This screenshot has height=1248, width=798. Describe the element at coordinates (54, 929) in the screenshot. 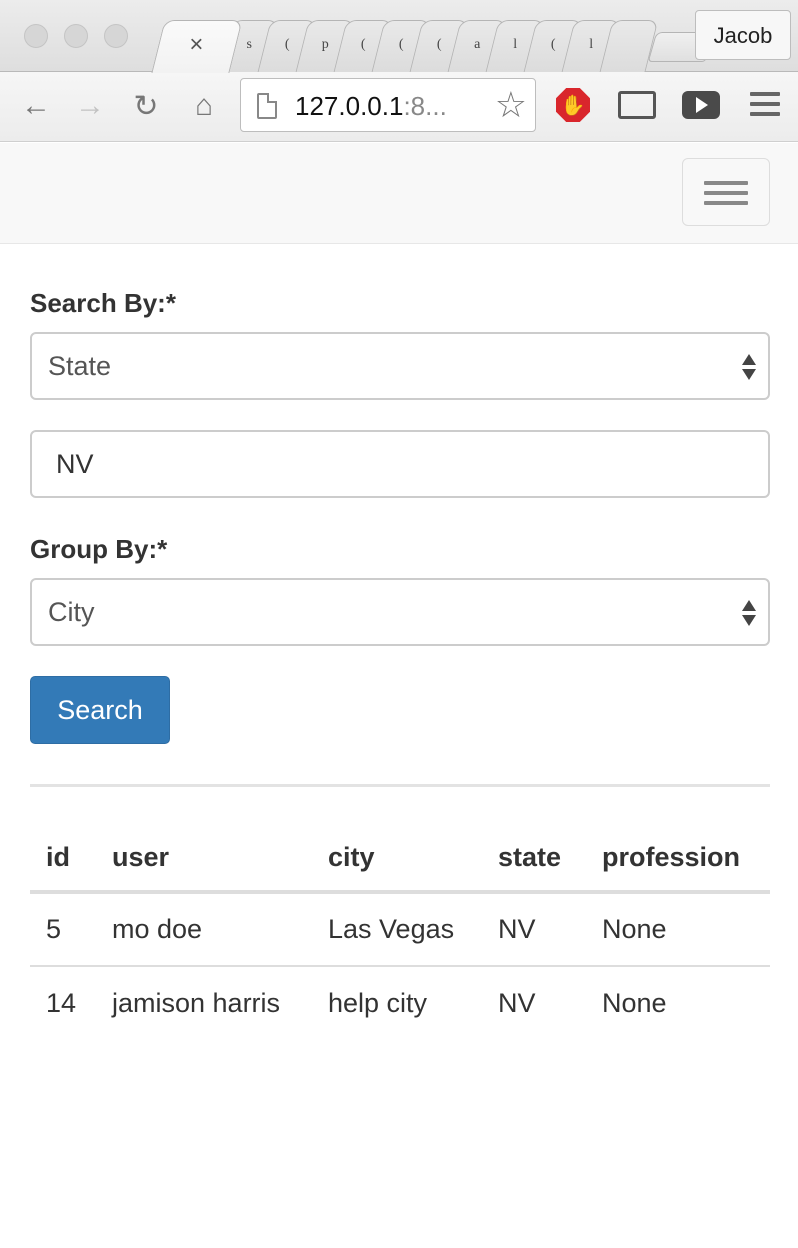

I see `cell-id: 5` at that location.